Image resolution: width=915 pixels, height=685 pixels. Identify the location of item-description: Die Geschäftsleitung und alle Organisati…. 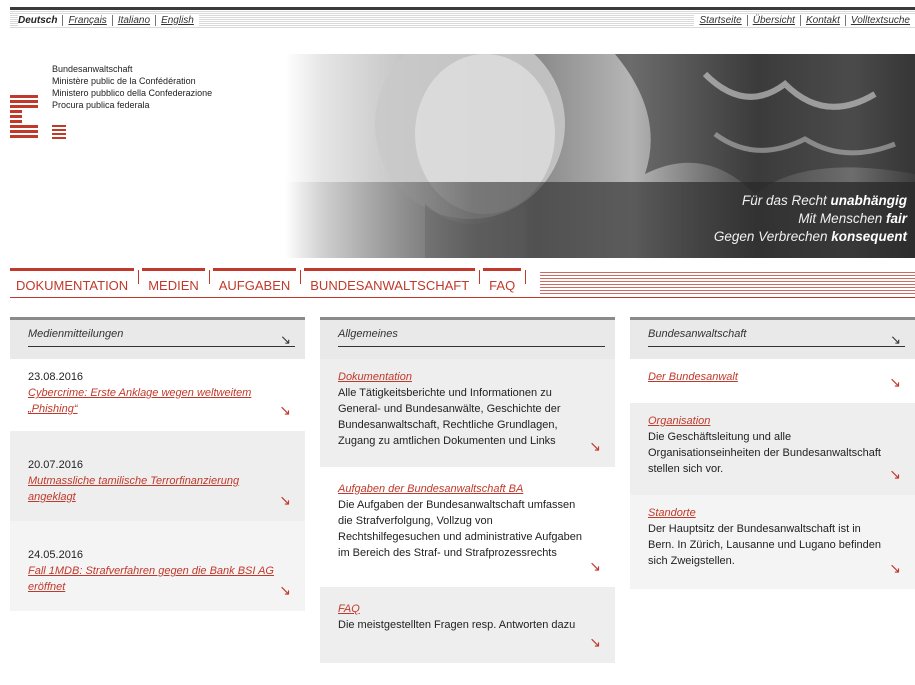
(764, 453).